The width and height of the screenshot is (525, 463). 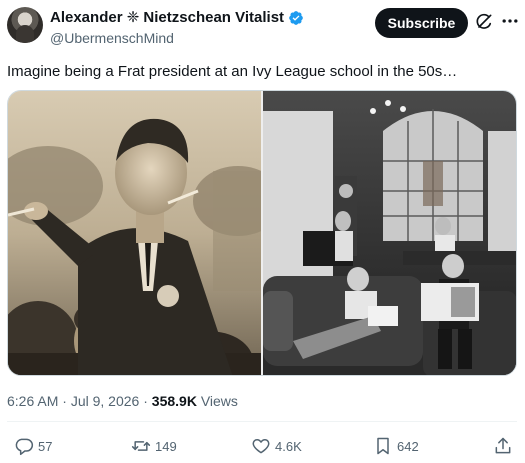 What do you see at coordinates (421, 23) in the screenshot?
I see `subscribe-button: Subscribe` at bounding box center [421, 23].